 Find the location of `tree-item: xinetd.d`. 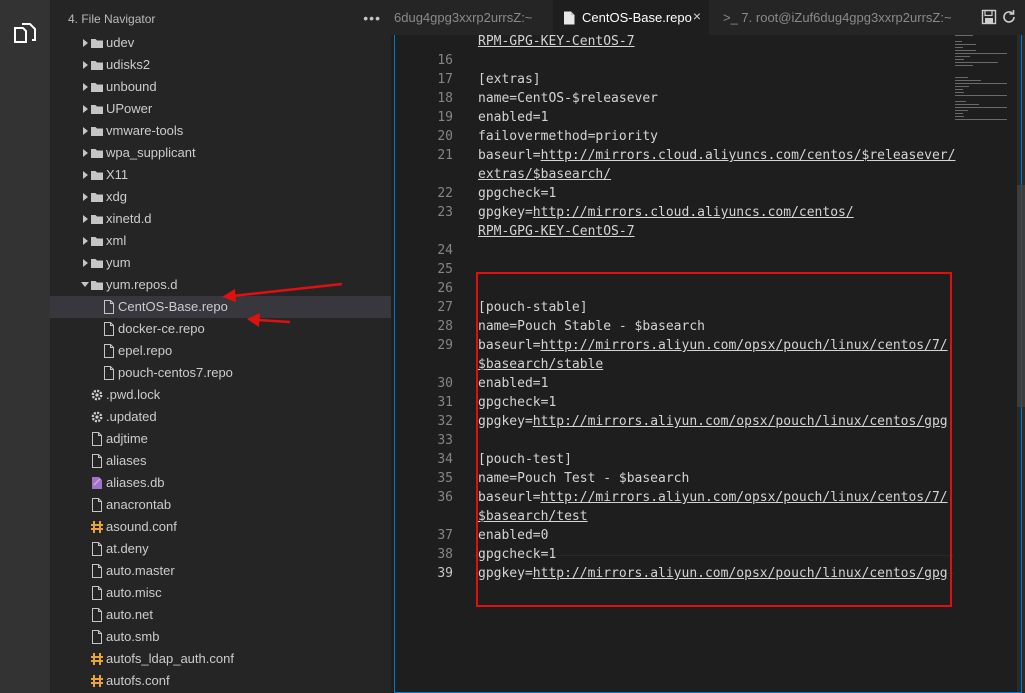

tree-item: xinetd.d is located at coordinates (220, 219).